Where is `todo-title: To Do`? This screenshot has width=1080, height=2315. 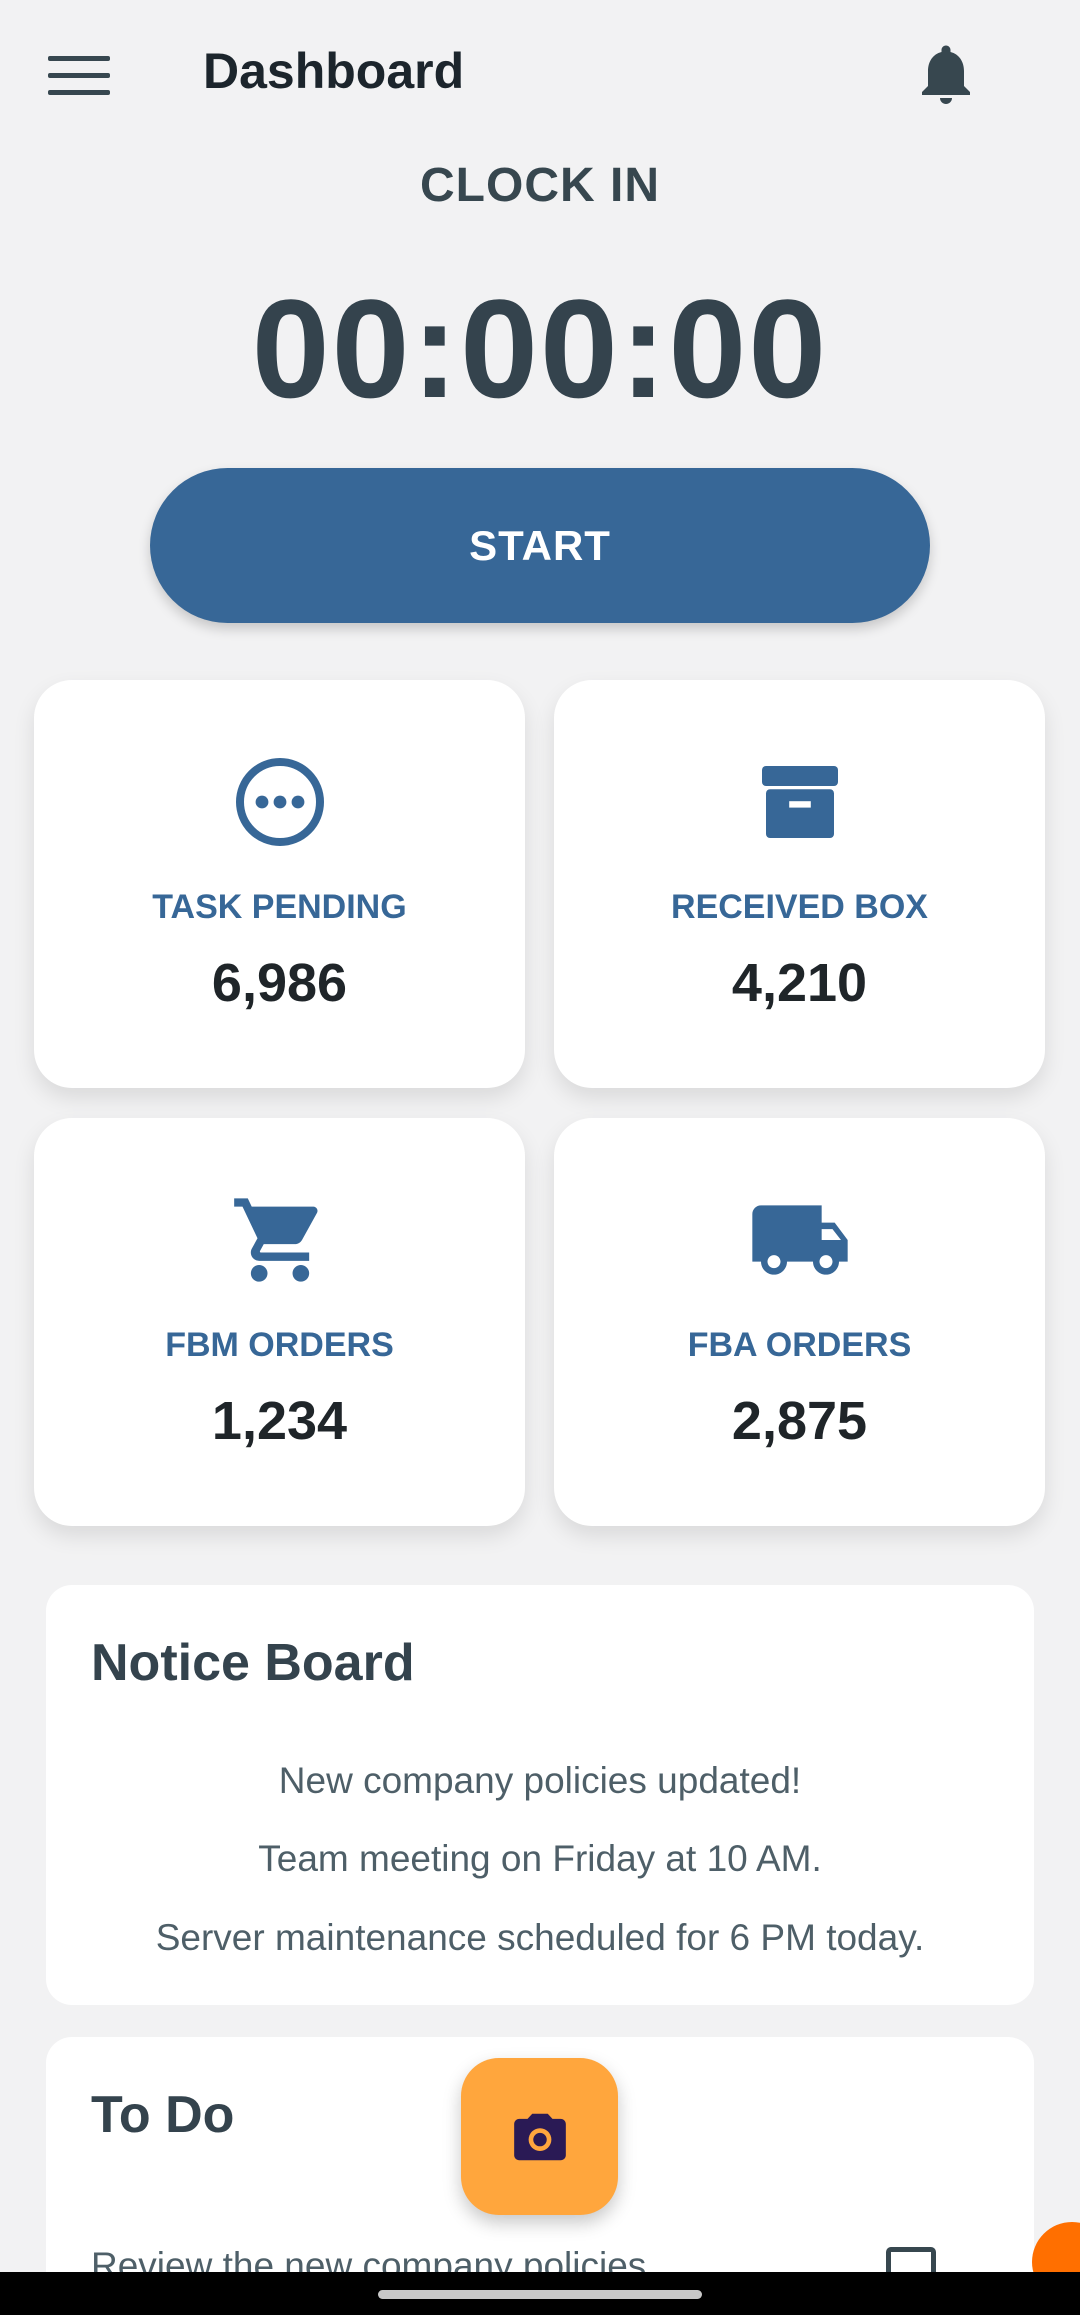 todo-title: To Do is located at coordinates (163, 2115).